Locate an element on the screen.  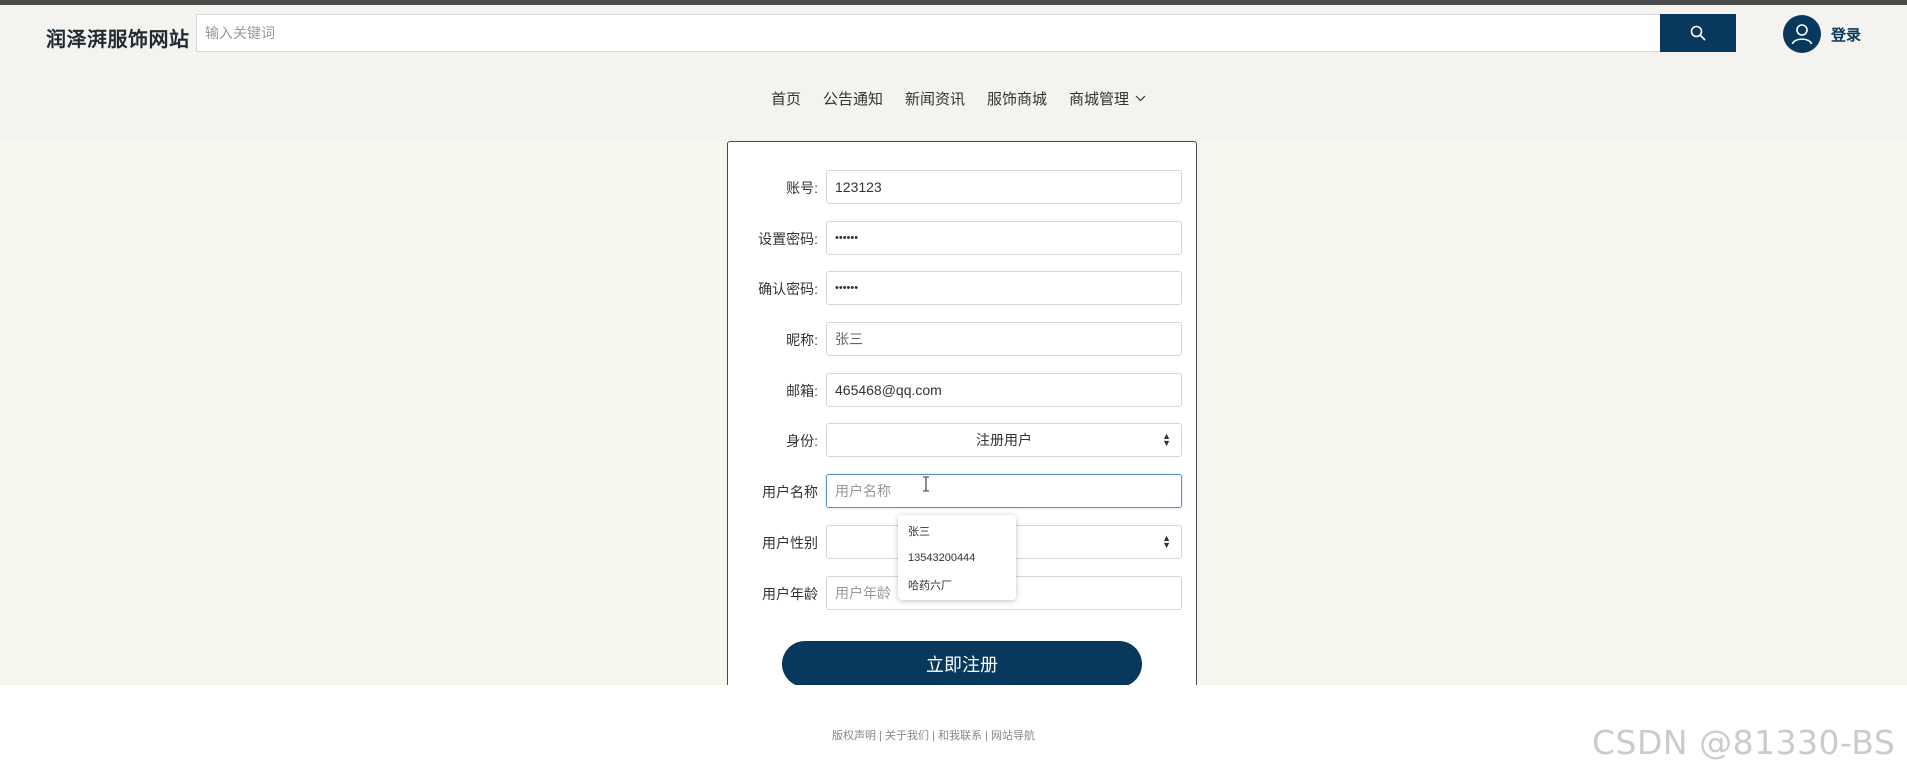
main-nav: 首页 公告通知 新闻资讯 服饰商城 商城管理 is located at coordinates (953, 98).